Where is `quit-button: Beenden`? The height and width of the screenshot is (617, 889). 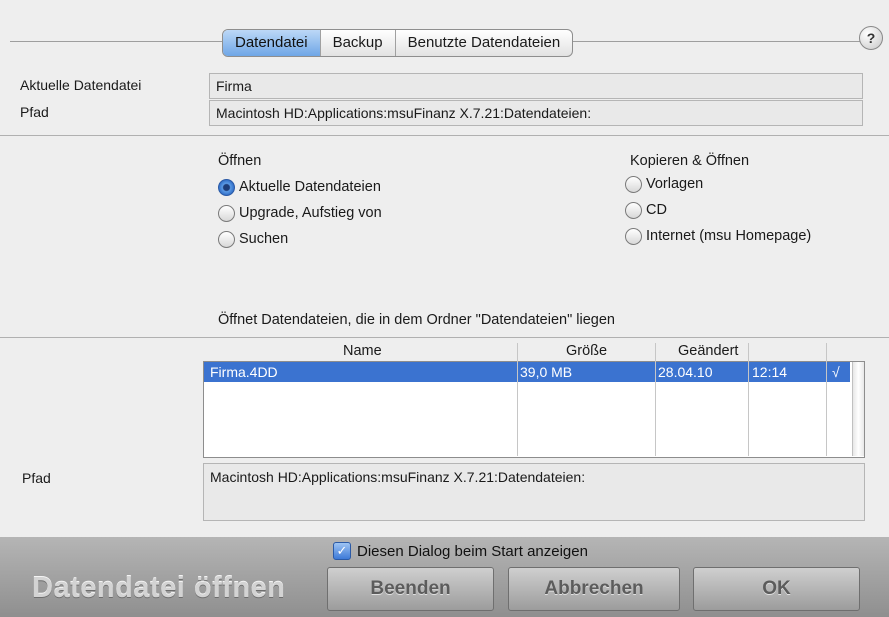 quit-button: Beenden is located at coordinates (410, 589).